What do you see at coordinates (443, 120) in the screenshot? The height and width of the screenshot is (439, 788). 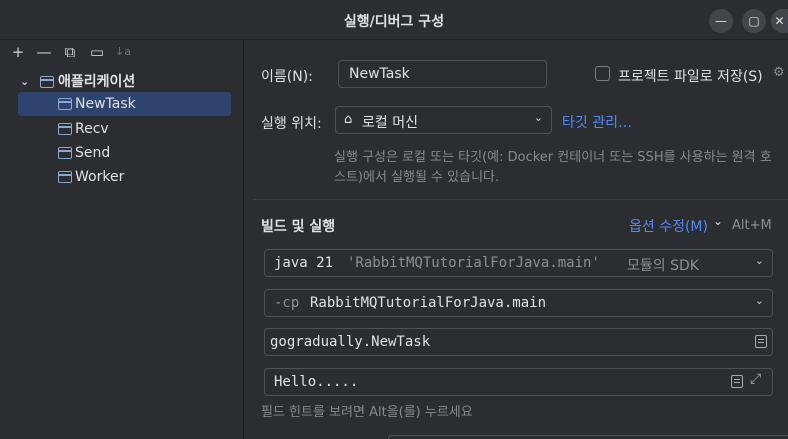 I see `run-on-dropdown: ⌂ 로컬 머신 ⌄` at bounding box center [443, 120].